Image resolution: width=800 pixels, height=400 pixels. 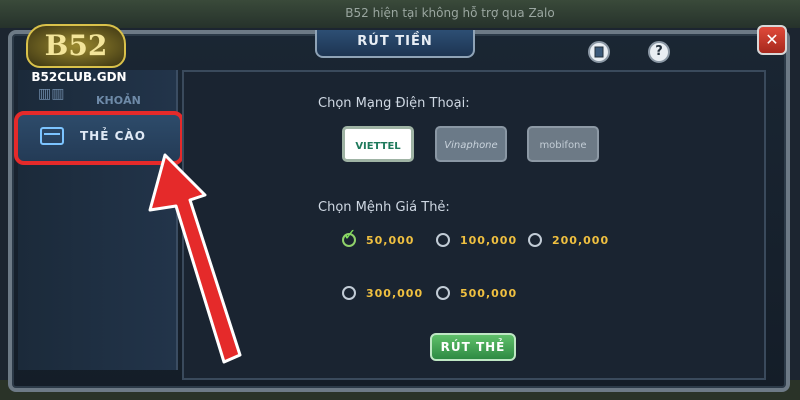 I want to click on red-pointer-arrow, so click(x=195, y=258).